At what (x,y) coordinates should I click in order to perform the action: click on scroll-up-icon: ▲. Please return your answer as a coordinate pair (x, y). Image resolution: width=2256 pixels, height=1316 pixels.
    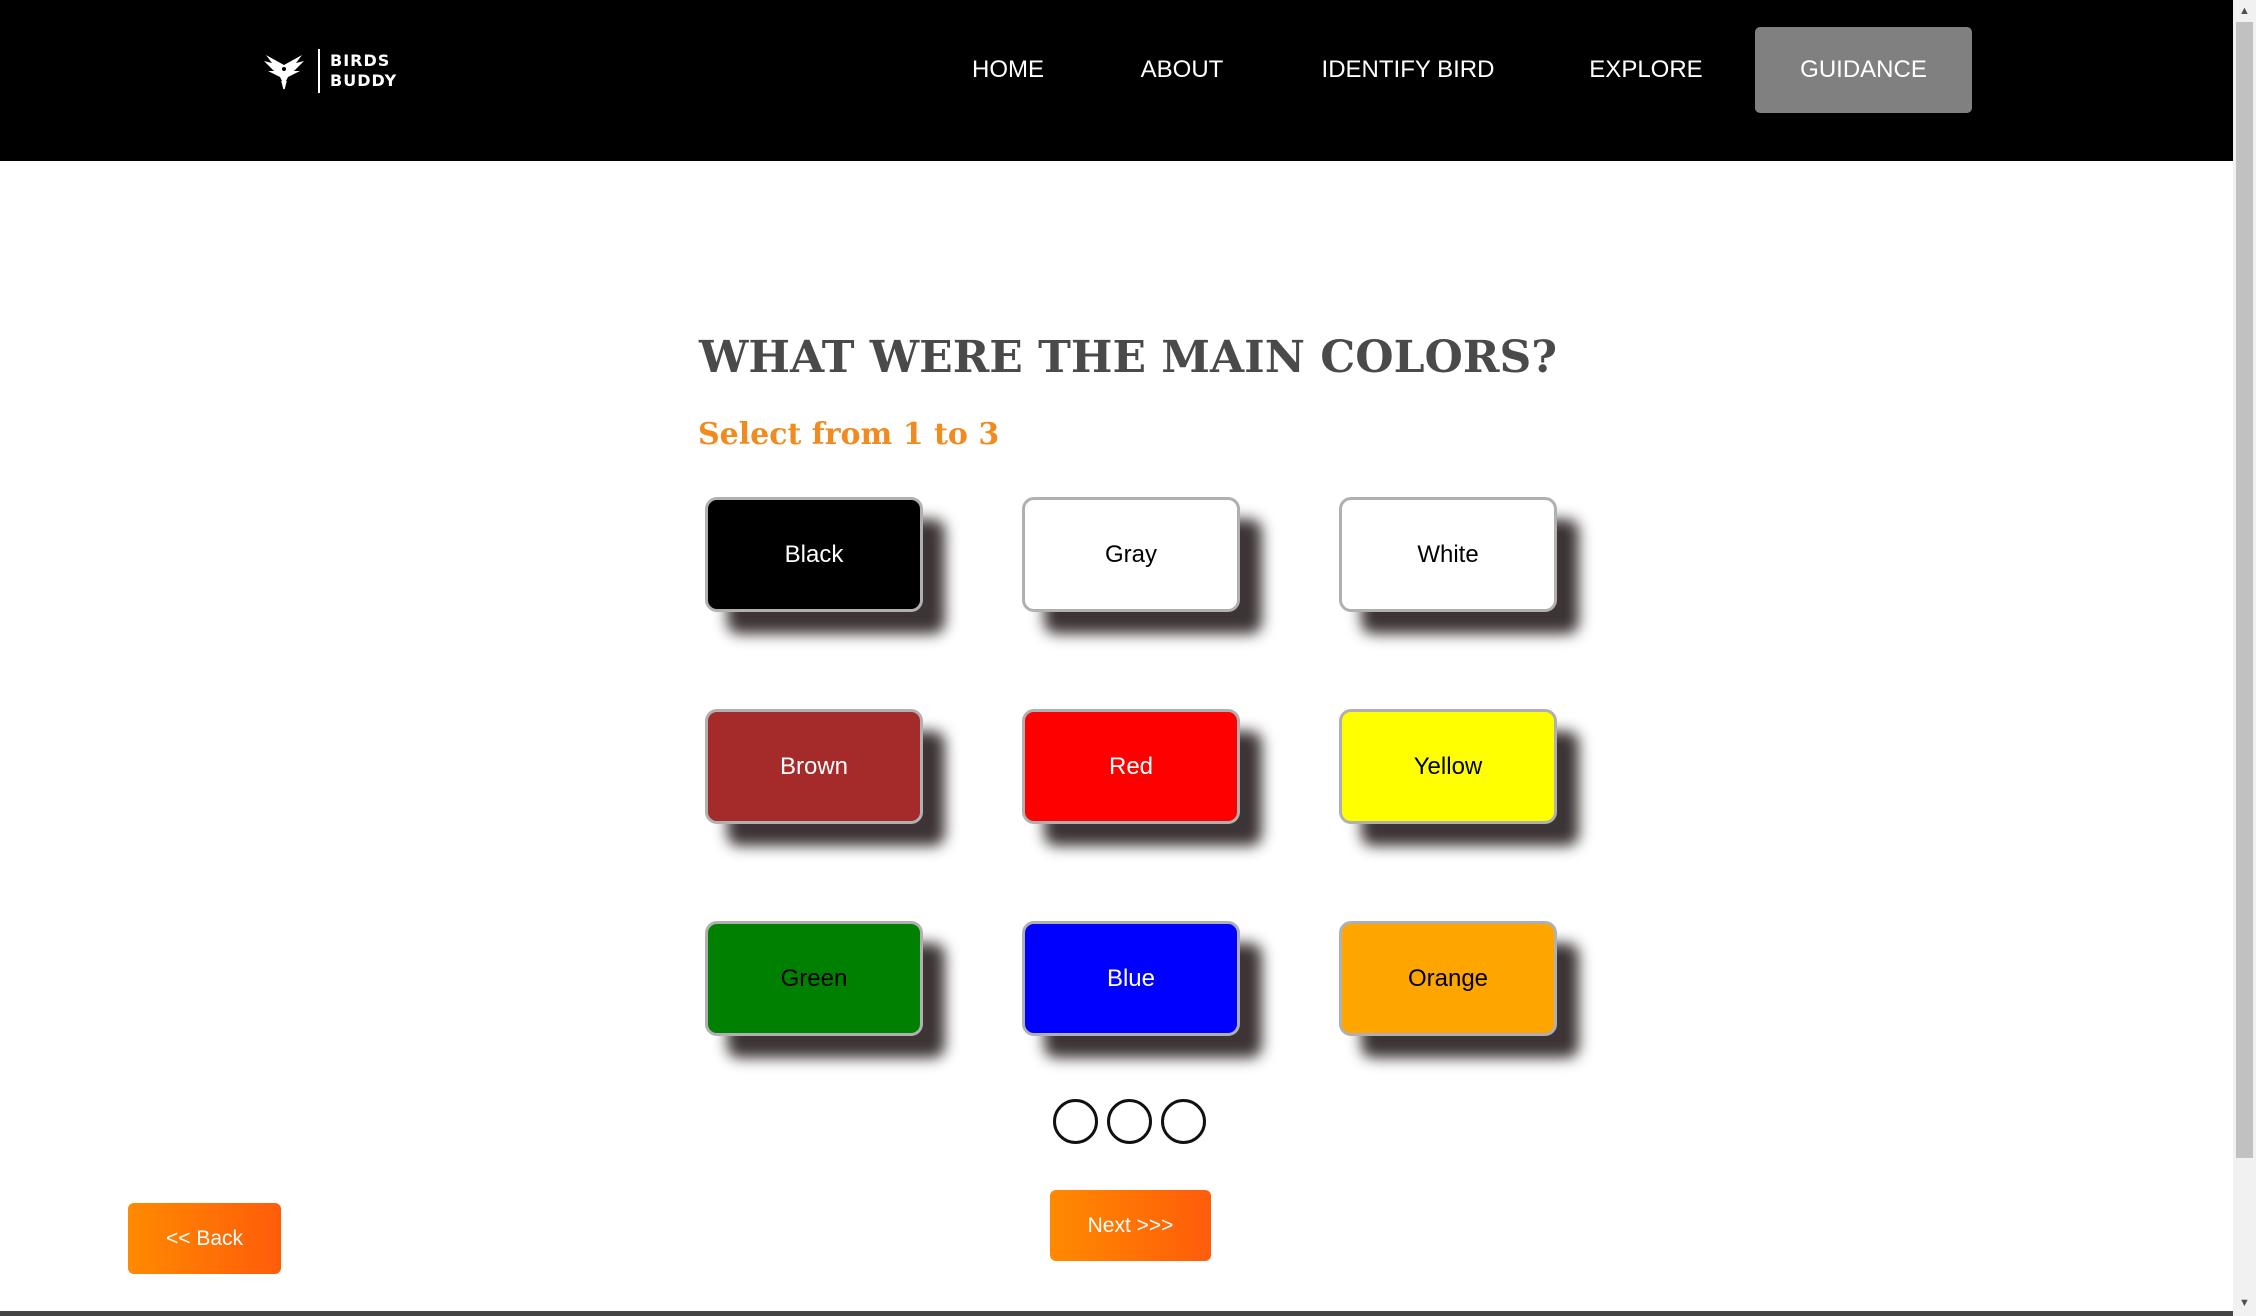
    Looking at the image, I should click on (2244, 11).